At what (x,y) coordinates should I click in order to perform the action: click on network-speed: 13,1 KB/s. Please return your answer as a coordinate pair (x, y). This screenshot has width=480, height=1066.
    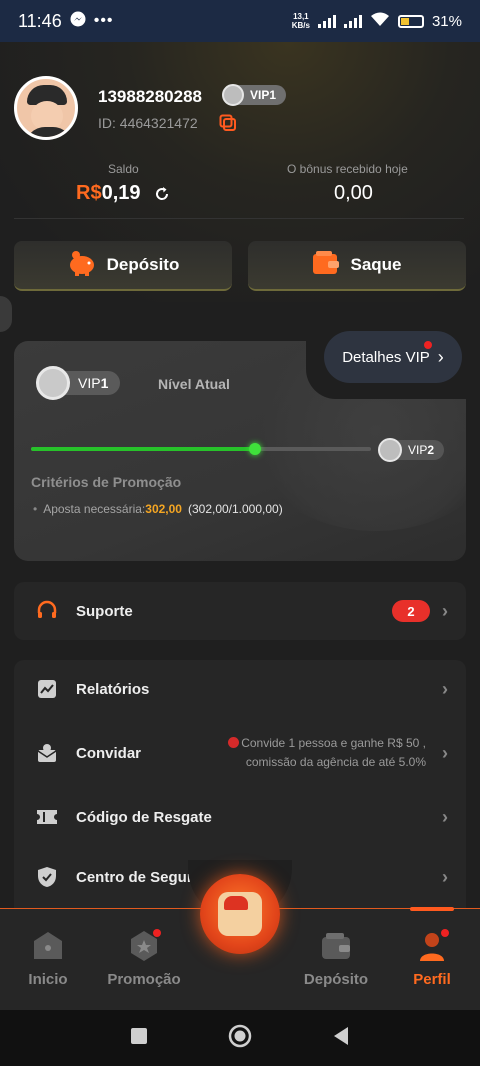
    Looking at the image, I should click on (300, 21).